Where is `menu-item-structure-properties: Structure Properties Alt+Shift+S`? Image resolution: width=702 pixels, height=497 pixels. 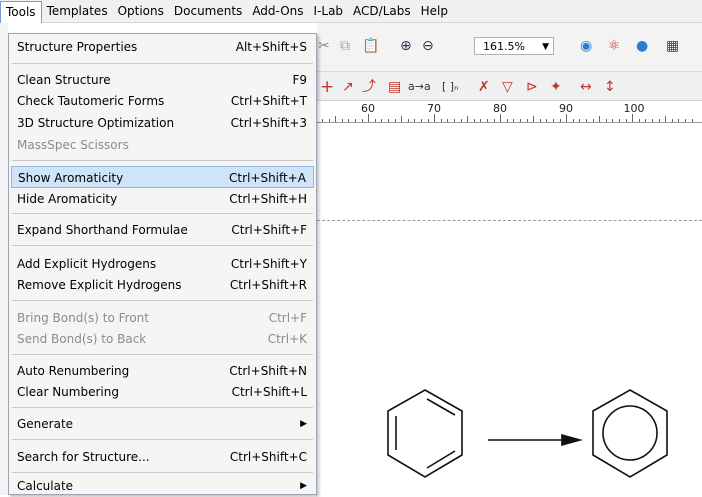 menu-item-structure-properties: Structure Properties Alt+Shift+S is located at coordinates (162, 47).